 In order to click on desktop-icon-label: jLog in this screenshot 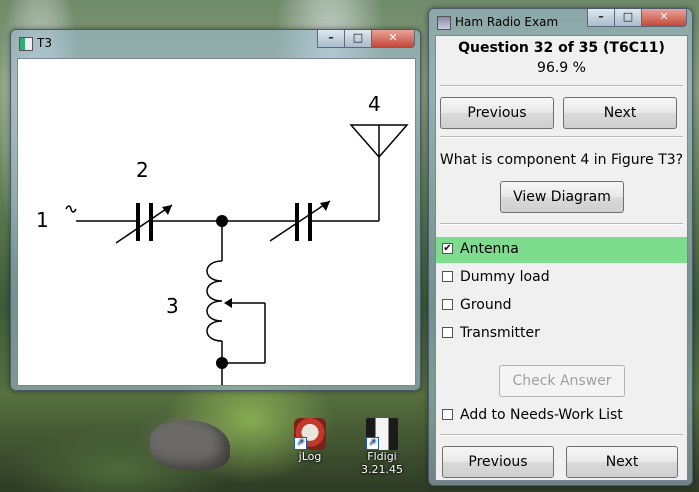, I will do `click(310, 456)`.